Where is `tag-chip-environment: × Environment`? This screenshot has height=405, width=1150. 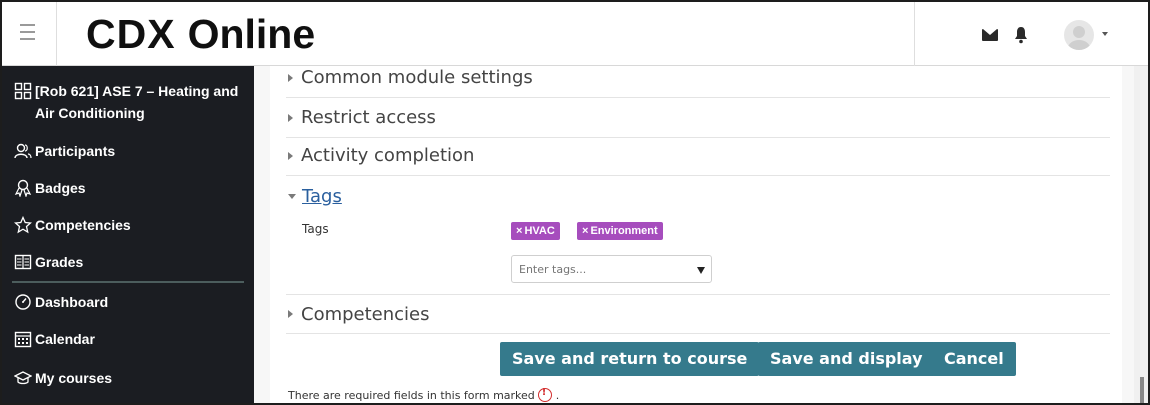 tag-chip-environment: × Environment is located at coordinates (620, 231).